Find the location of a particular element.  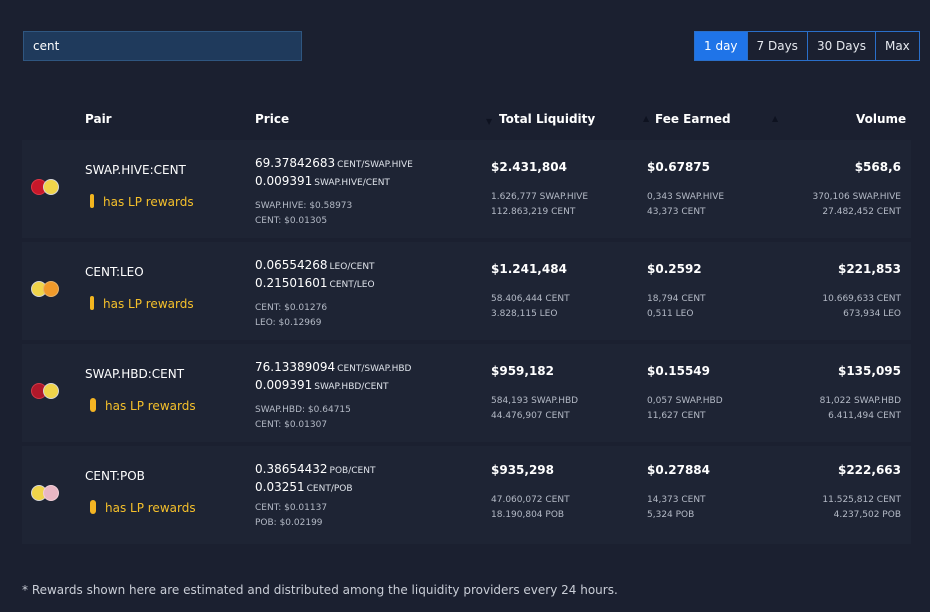

liquidity-amount-b: 44.476,907 CENT is located at coordinates (530, 416).